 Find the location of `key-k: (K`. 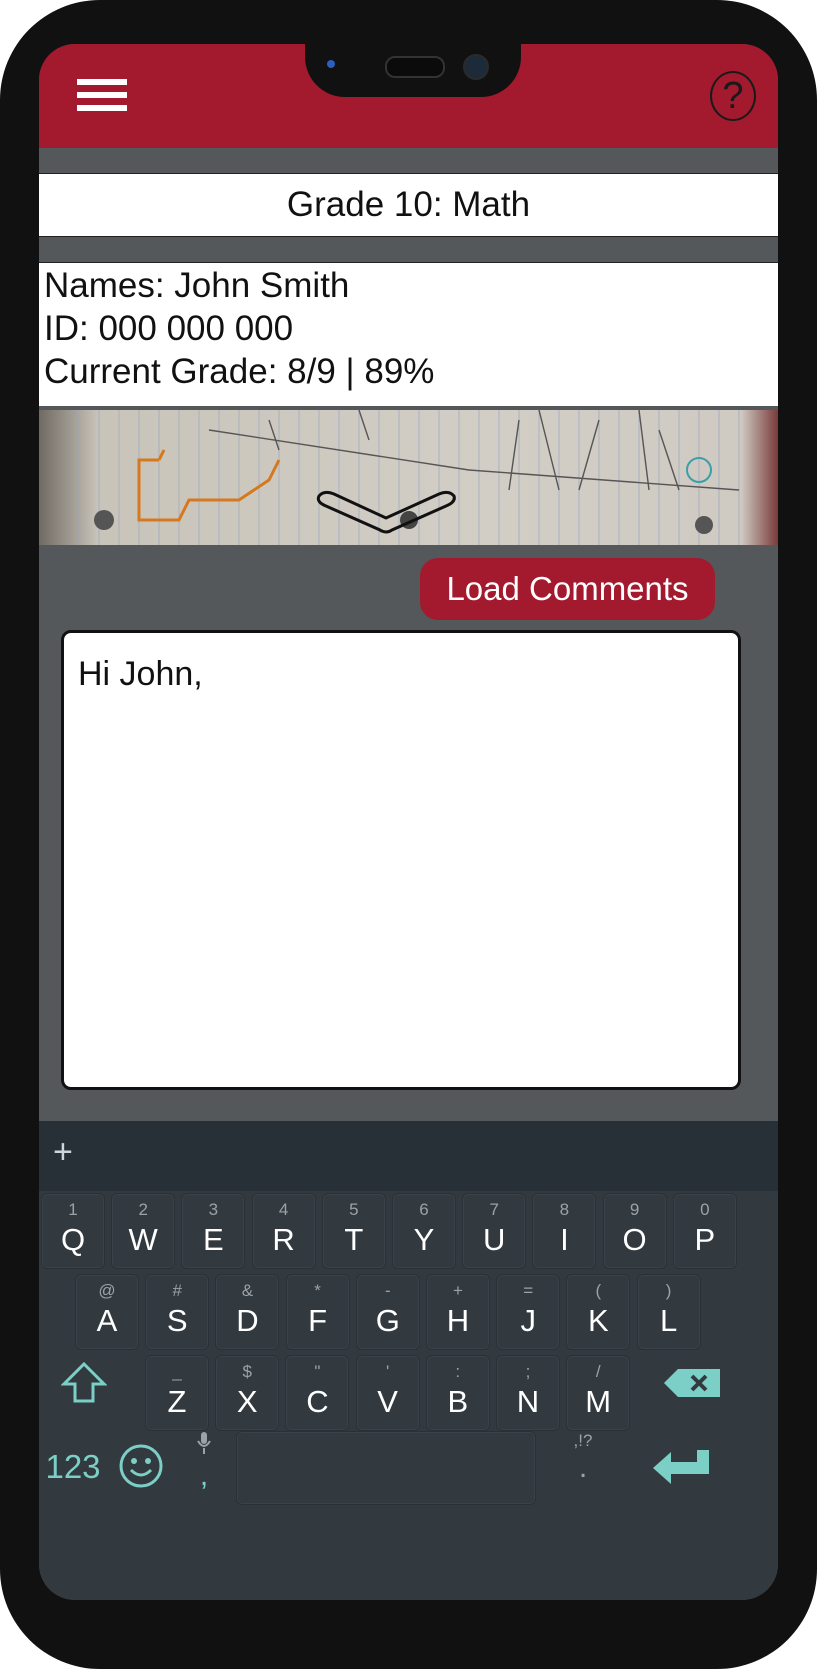

key-k: (K is located at coordinates (598, 1312).